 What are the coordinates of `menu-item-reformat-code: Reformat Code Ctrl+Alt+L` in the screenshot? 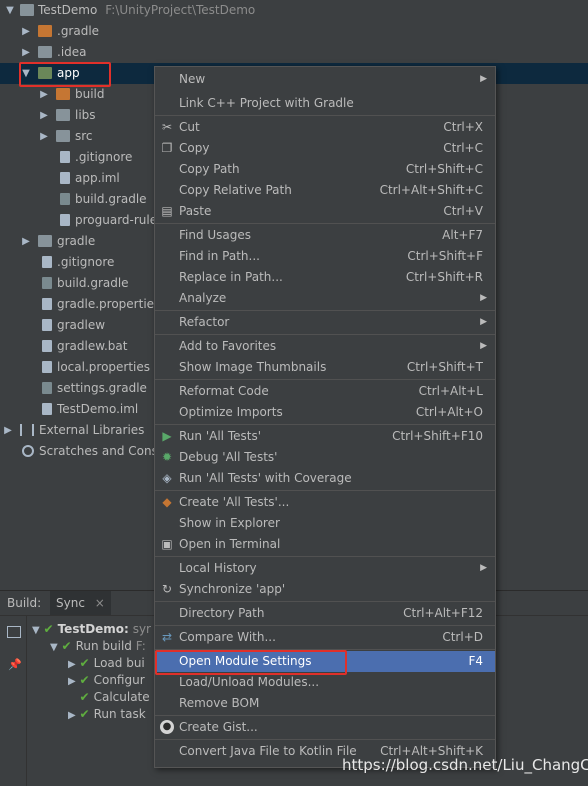 It's located at (325, 391).